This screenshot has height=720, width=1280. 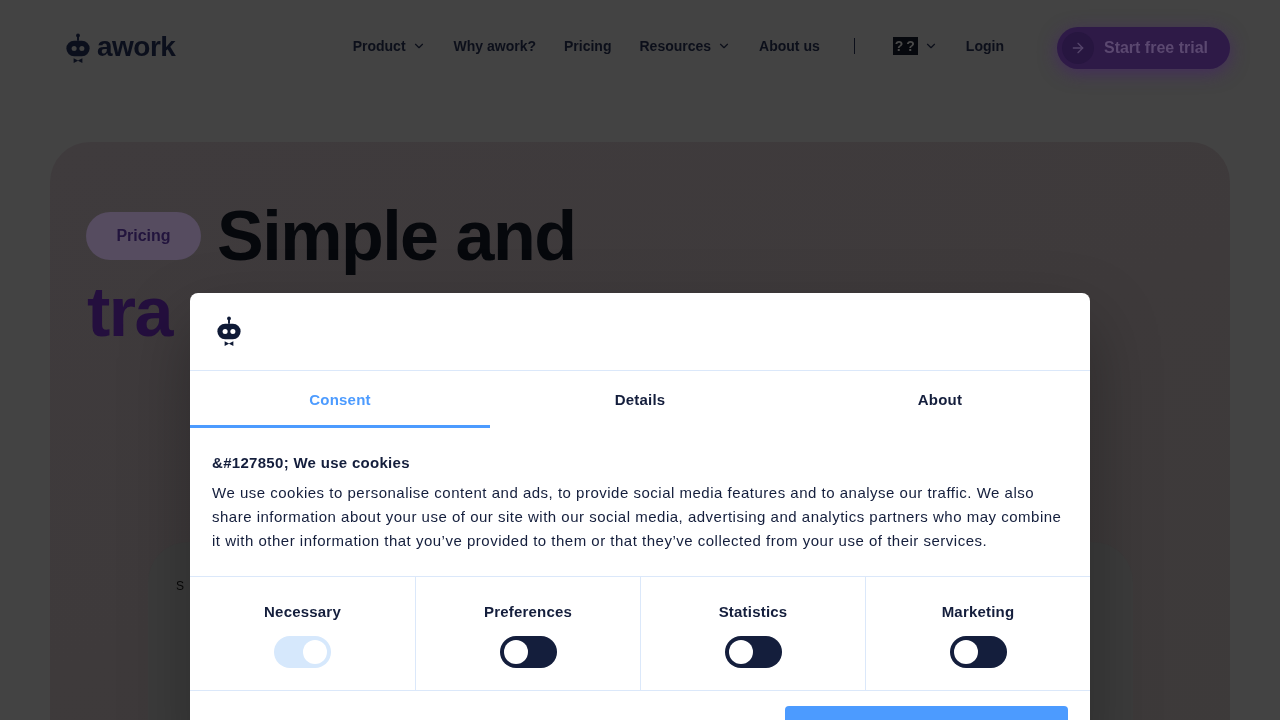 I want to click on logo-text: awork, so click(x=136, y=47).